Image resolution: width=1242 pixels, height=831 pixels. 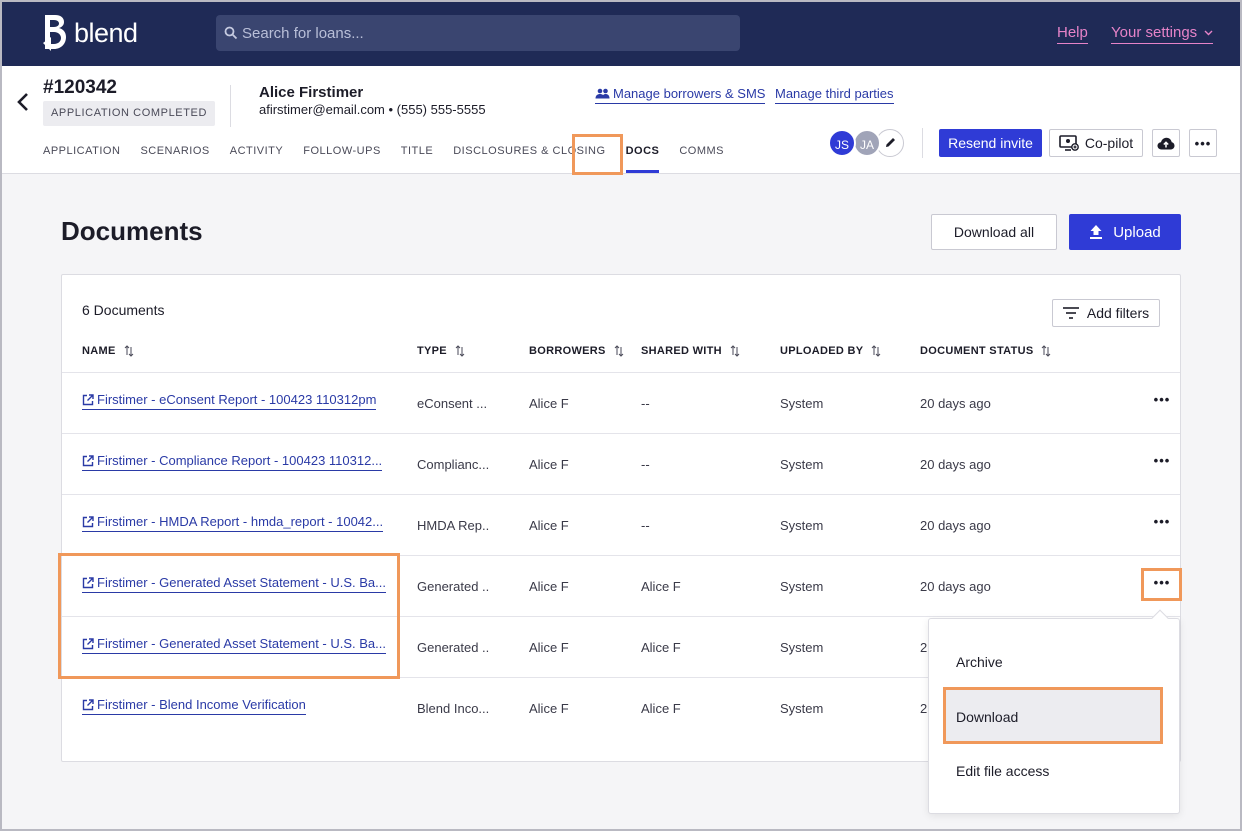 What do you see at coordinates (1208, 32) in the screenshot?
I see `chevron-down-icon` at bounding box center [1208, 32].